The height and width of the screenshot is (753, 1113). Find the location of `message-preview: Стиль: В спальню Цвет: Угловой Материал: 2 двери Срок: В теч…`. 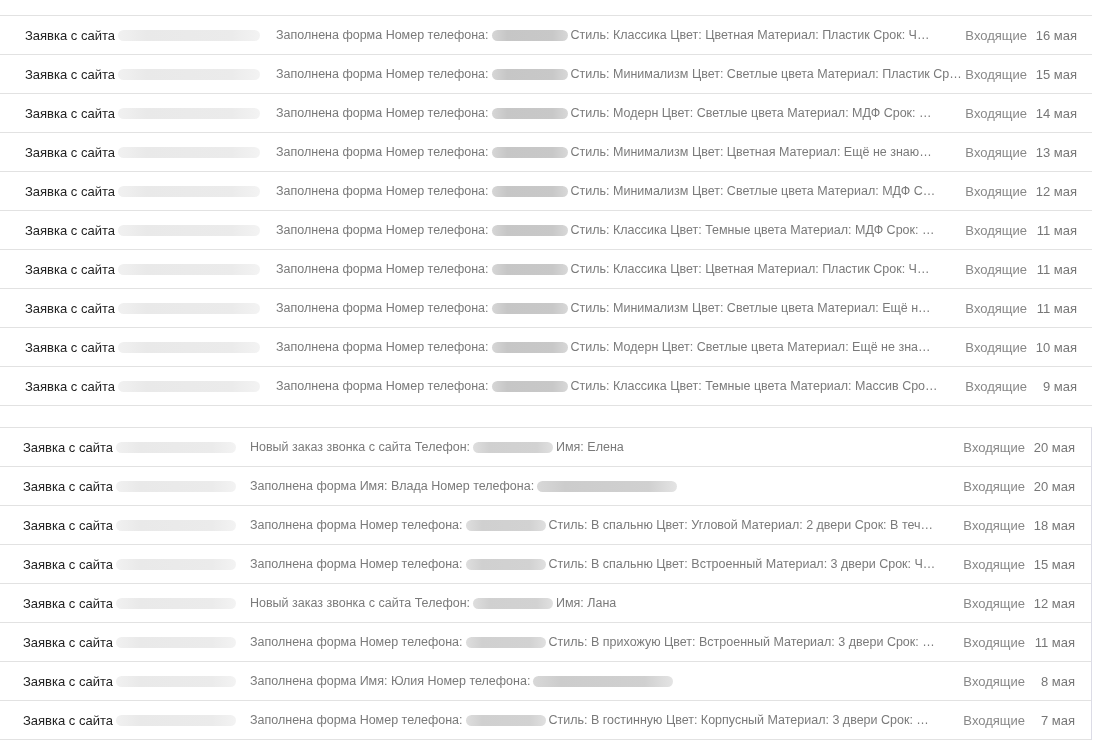

message-preview: Стиль: В спальню Цвет: Угловой Материал: 2 двери Срок: В теч… is located at coordinates (740, 525).